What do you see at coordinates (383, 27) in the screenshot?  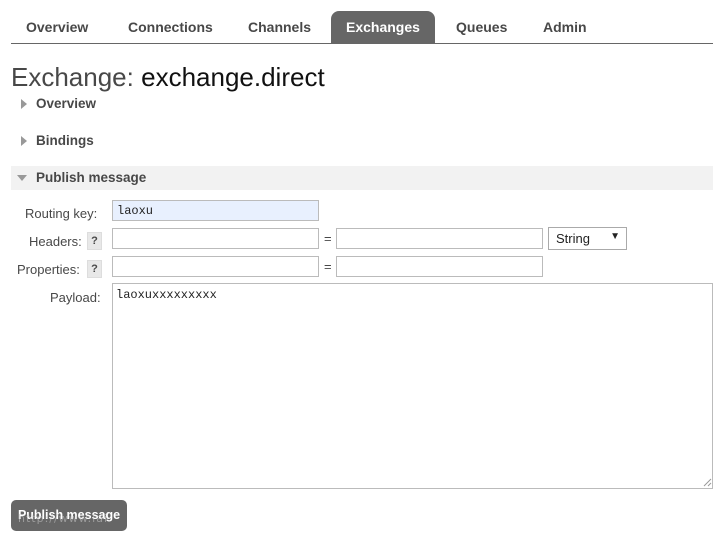 I see `tab-exchanges: Exchanges` at bounding box center [383, 27].